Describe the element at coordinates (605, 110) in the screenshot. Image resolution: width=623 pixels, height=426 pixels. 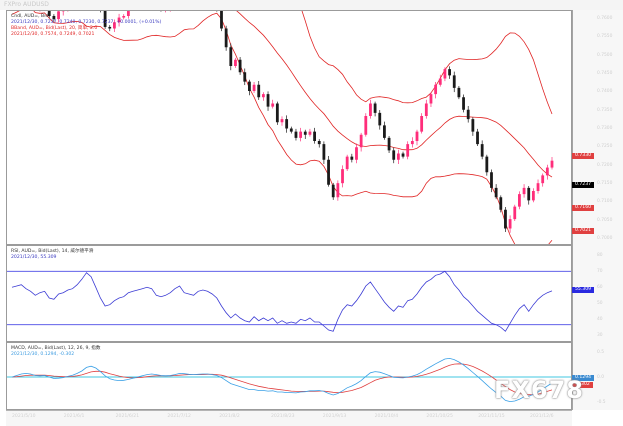
I see `price-tick-label: 0.7350` at that location.